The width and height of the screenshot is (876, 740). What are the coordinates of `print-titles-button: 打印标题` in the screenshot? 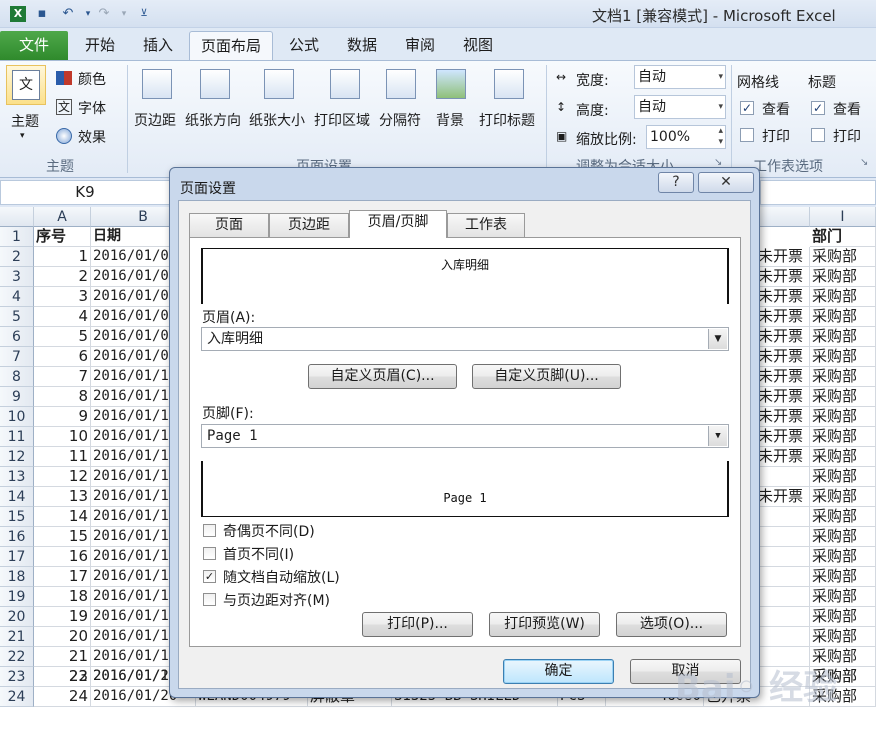 It's located at (507, 120).